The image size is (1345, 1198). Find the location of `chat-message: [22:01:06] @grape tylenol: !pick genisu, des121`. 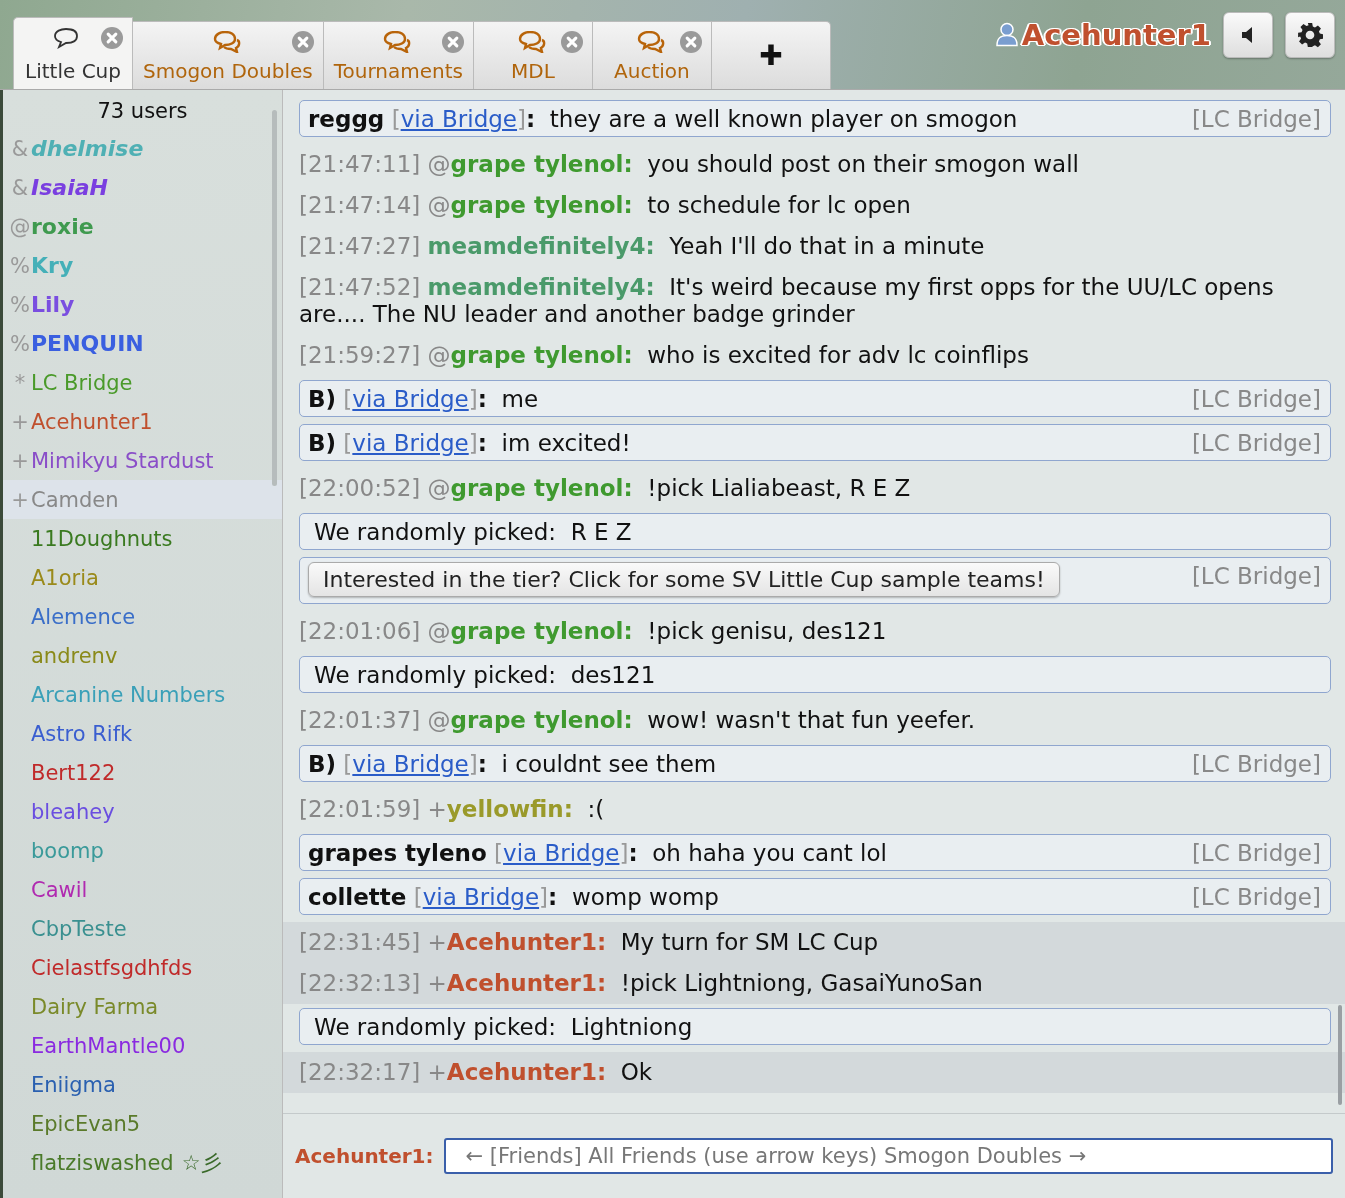

chat-message: [22:01:06] @grape tylenol: !pick genisu, des121 is located at coordinates (593, 631).